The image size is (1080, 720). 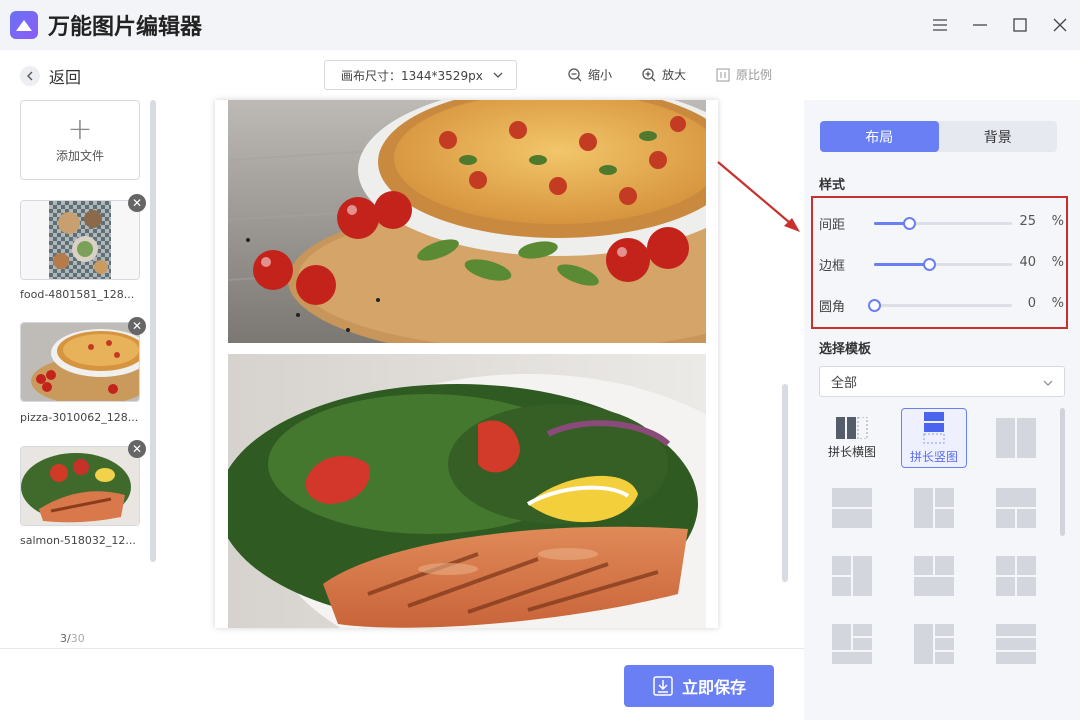 What do you see at coordinates (79, 155) in the screenshot?
I see `add-file-label: 添加文件` at bounding box center [79, 155].